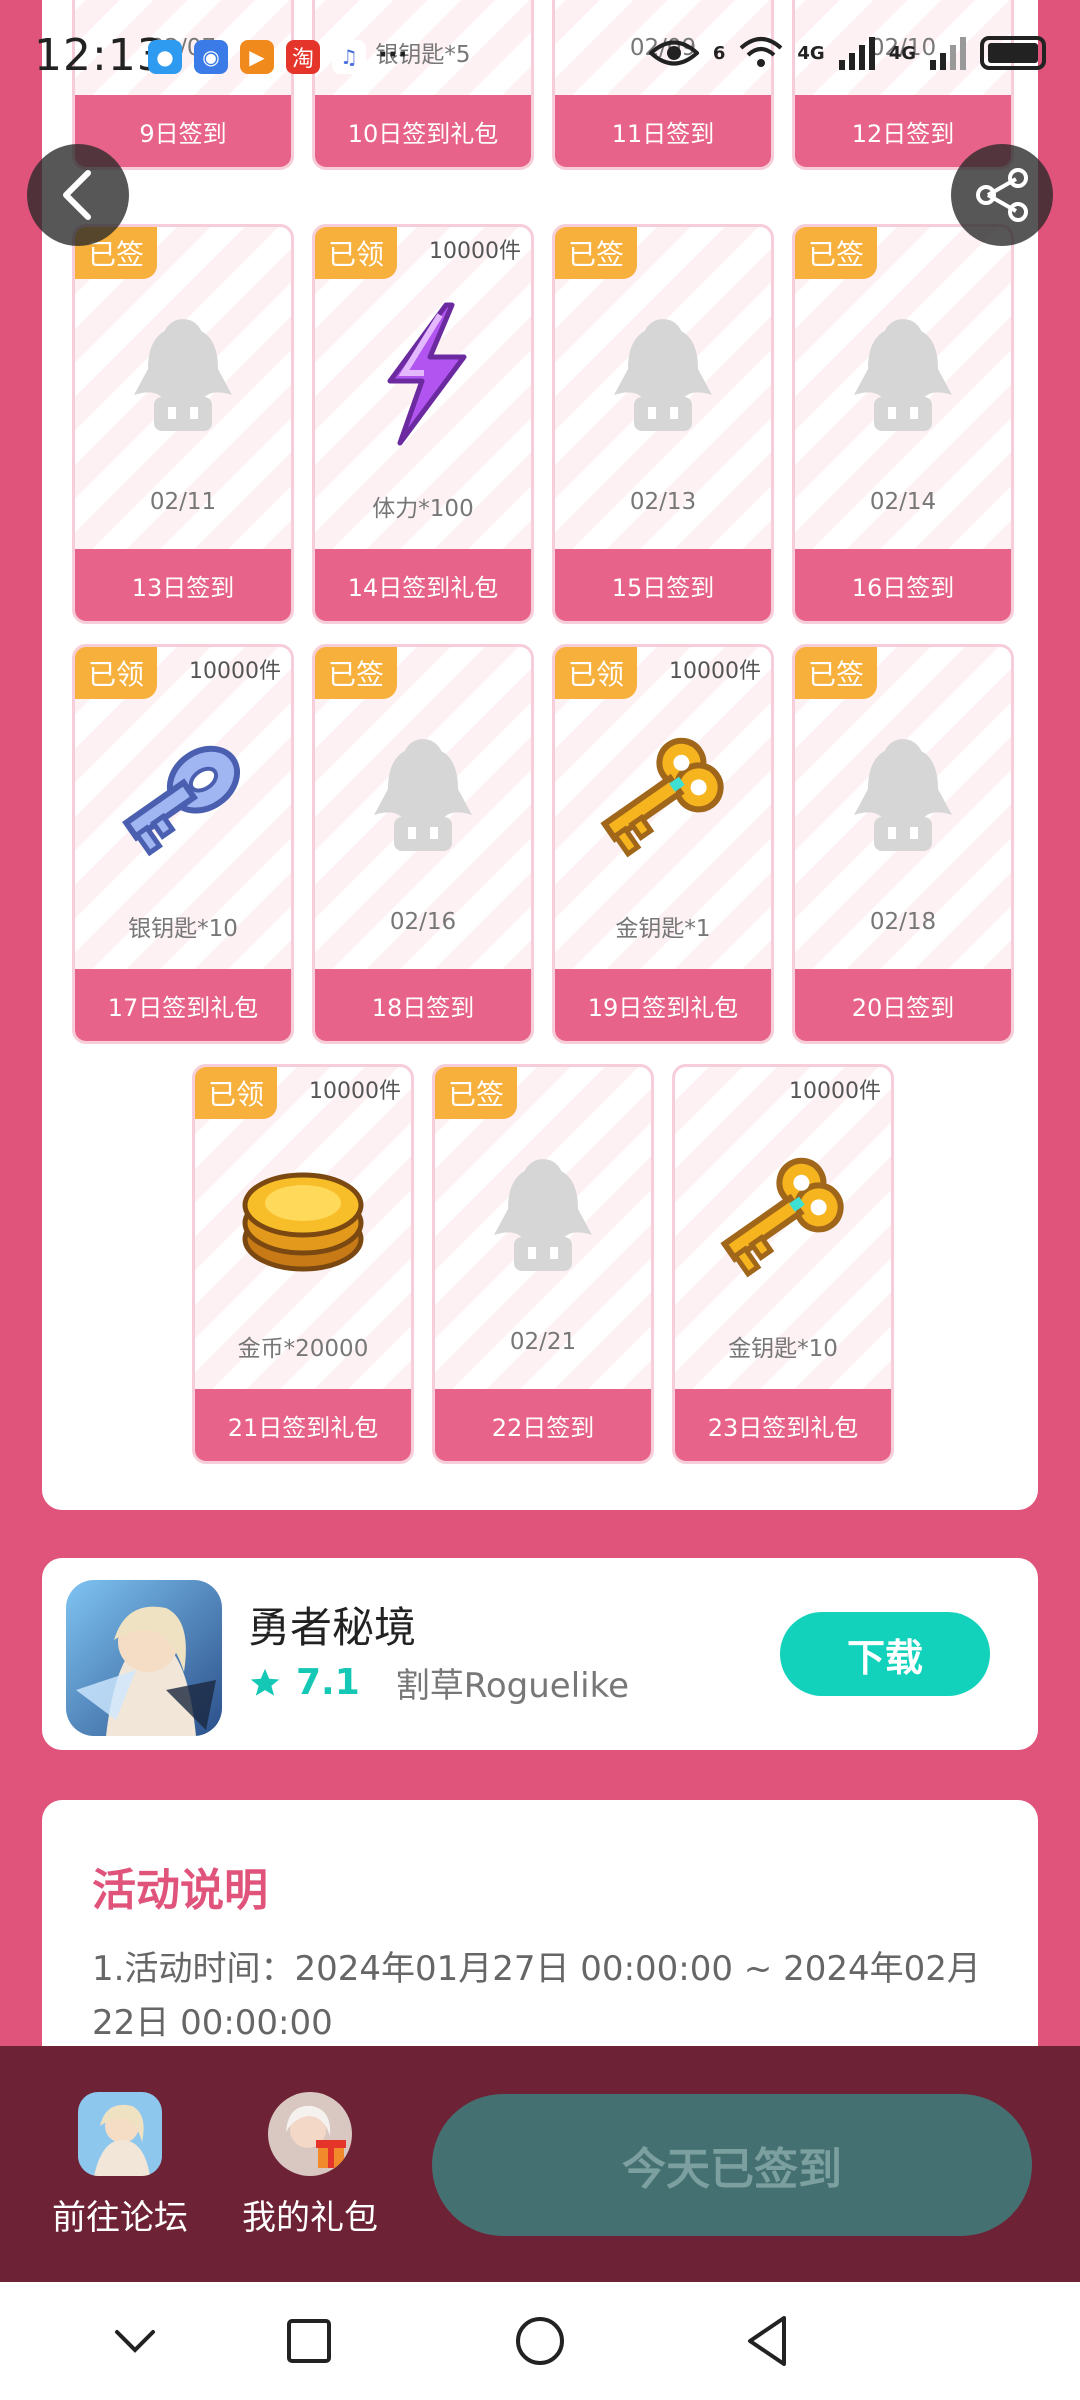 The height and width of the screenshot is (2400, 1080). I want to click on forum-label: 前往论坛, so click(120, 2218).